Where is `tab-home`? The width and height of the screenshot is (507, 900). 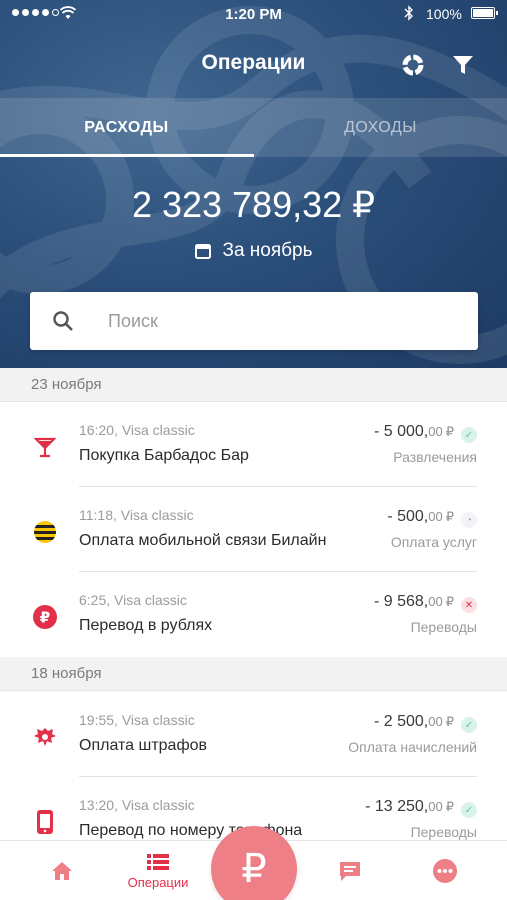
tab-home is located at coordinates (62, 870).